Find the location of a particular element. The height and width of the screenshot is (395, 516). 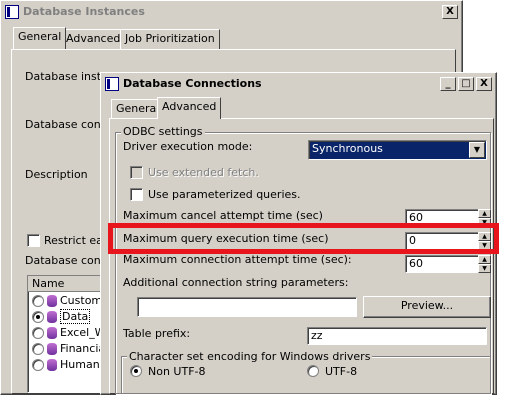

utf8-label: UTF-8 is located at coordinates (341, 371).